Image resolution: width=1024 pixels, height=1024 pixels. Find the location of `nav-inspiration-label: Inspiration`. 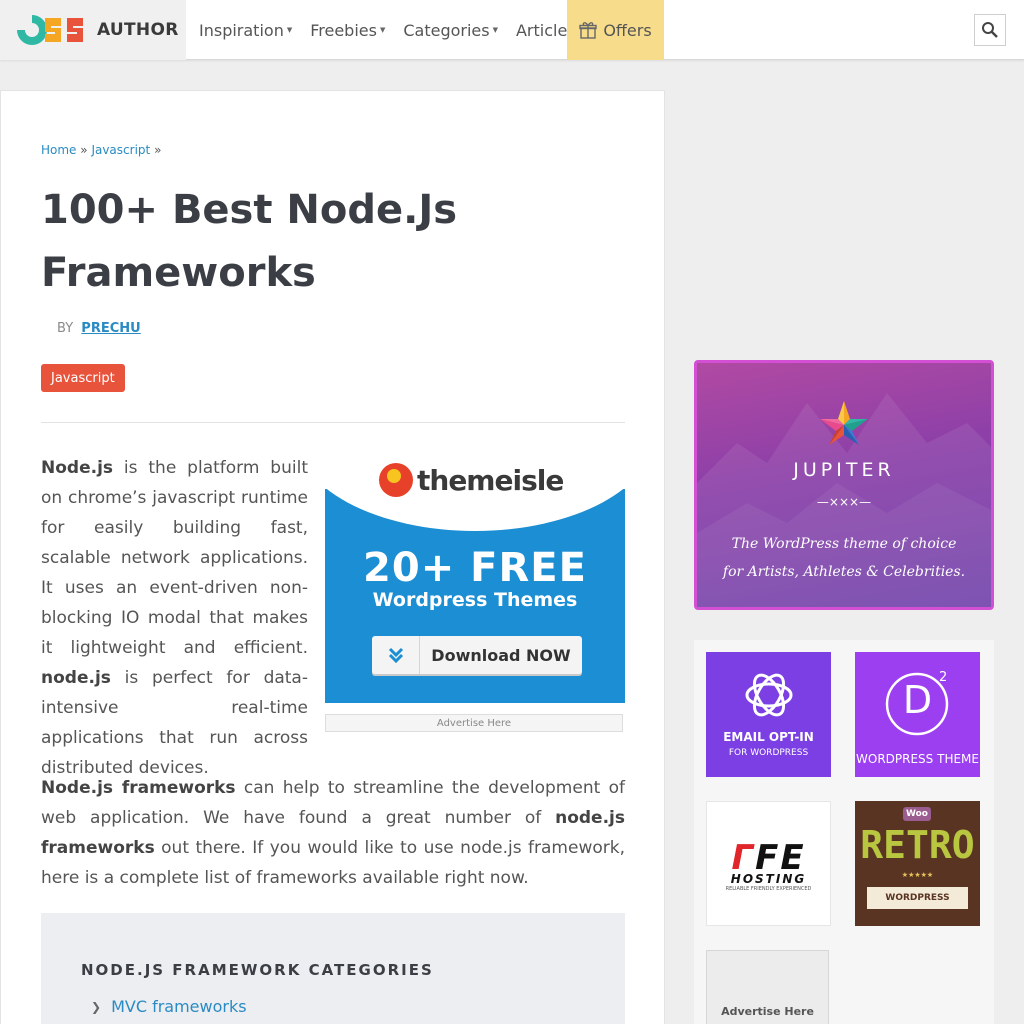

nav-inspiration-label: Inspiration is located at coordinates (241, 30).